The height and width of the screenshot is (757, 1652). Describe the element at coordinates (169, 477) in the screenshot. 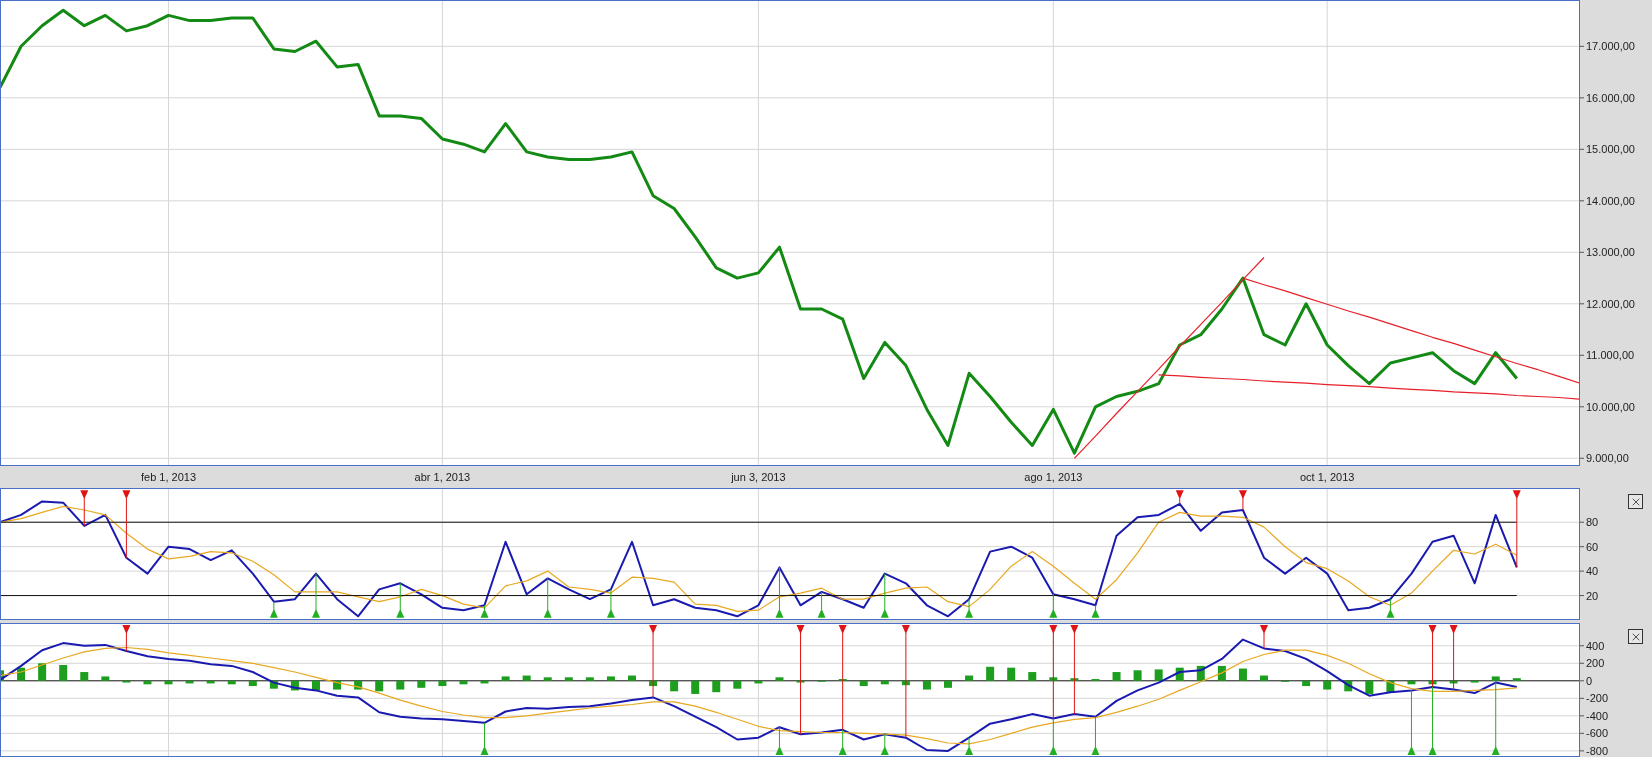

I see `date-label: feb 1, 2013` at that location.